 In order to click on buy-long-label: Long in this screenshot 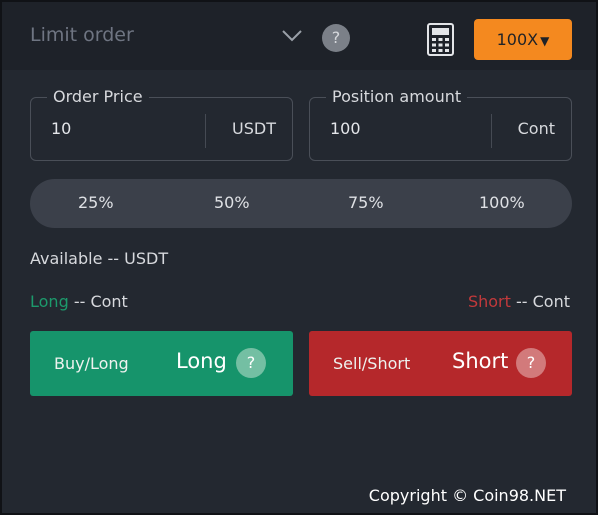, I will do `click(201, 361)`.